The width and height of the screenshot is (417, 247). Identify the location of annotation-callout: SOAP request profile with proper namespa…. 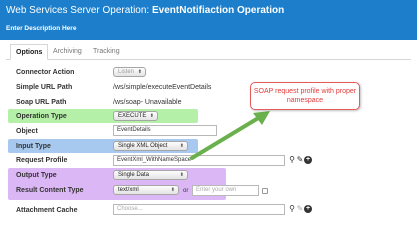
(305, 96).